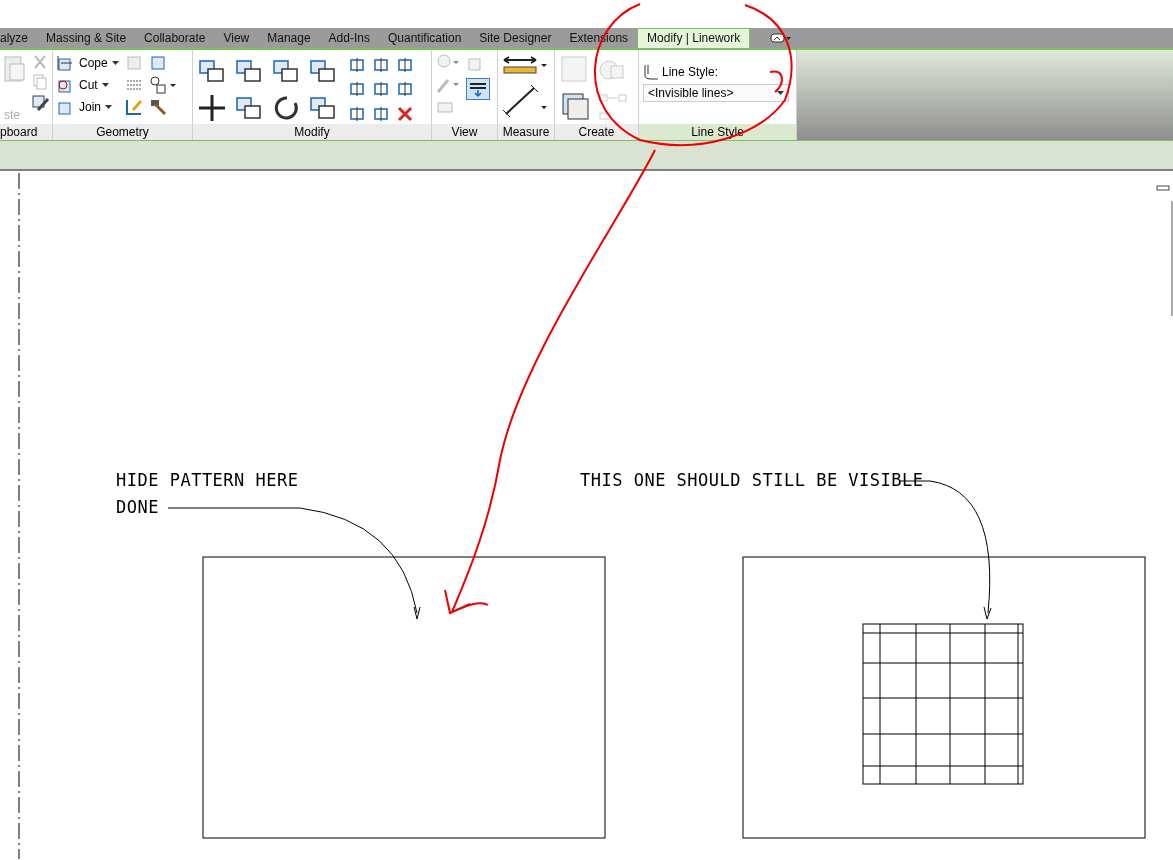 This screenshot has width=1173, height=860. What do you see at coordinates (84, 107) in the screenshot?
I see `geometry-button: Join` at bounding box center [84, 107].